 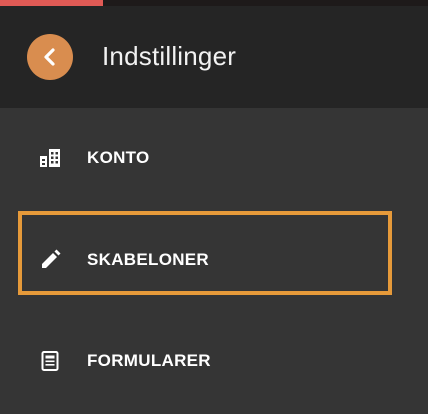 What do you see at coordinates (50, 361) in the screenshot?
I see `document-icon` at bounding box center [50, 361].